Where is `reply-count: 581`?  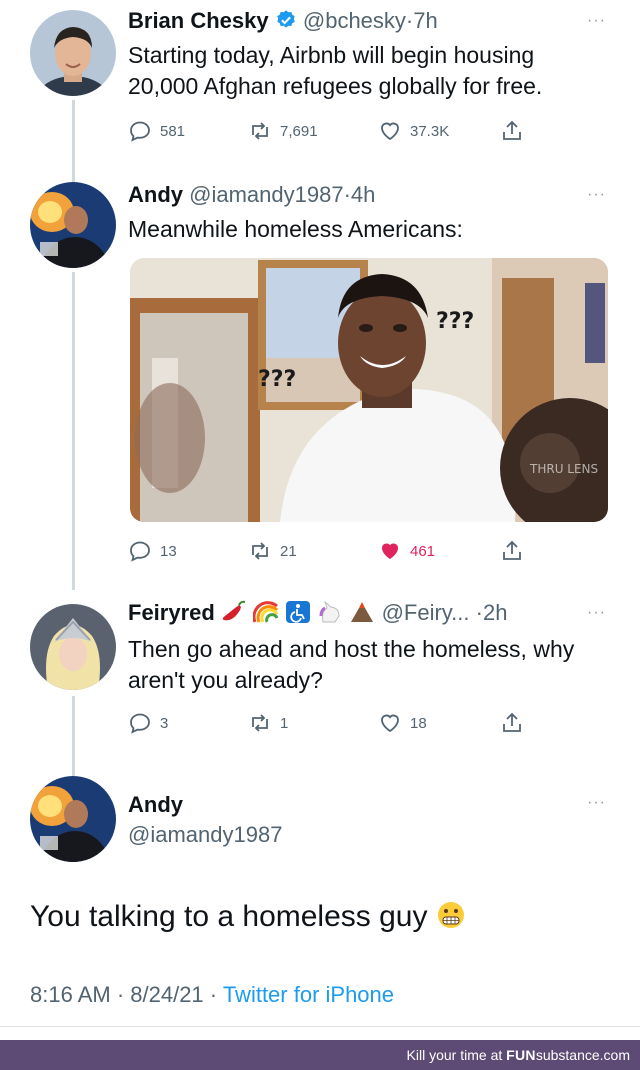
reply-count: 581 is located at coordinates (173, 131).